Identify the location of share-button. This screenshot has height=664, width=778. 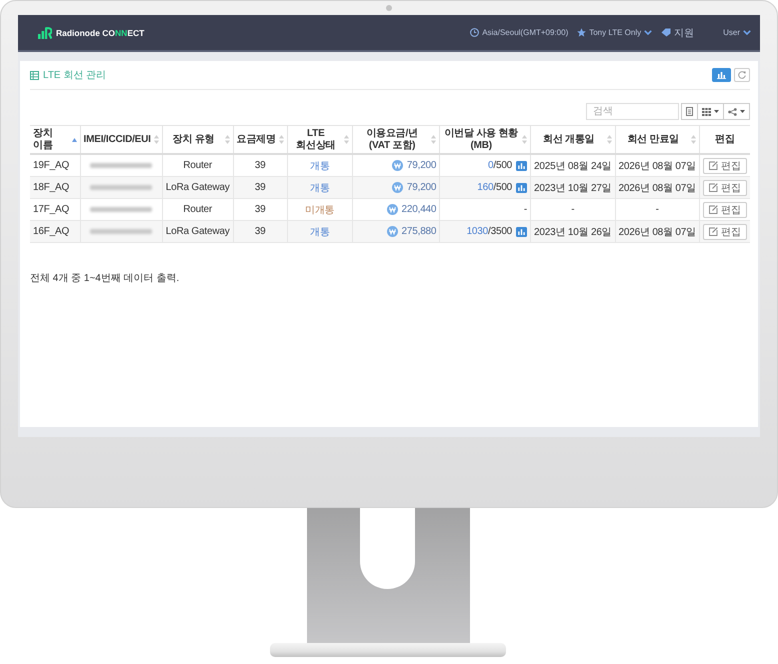
(736, 111).